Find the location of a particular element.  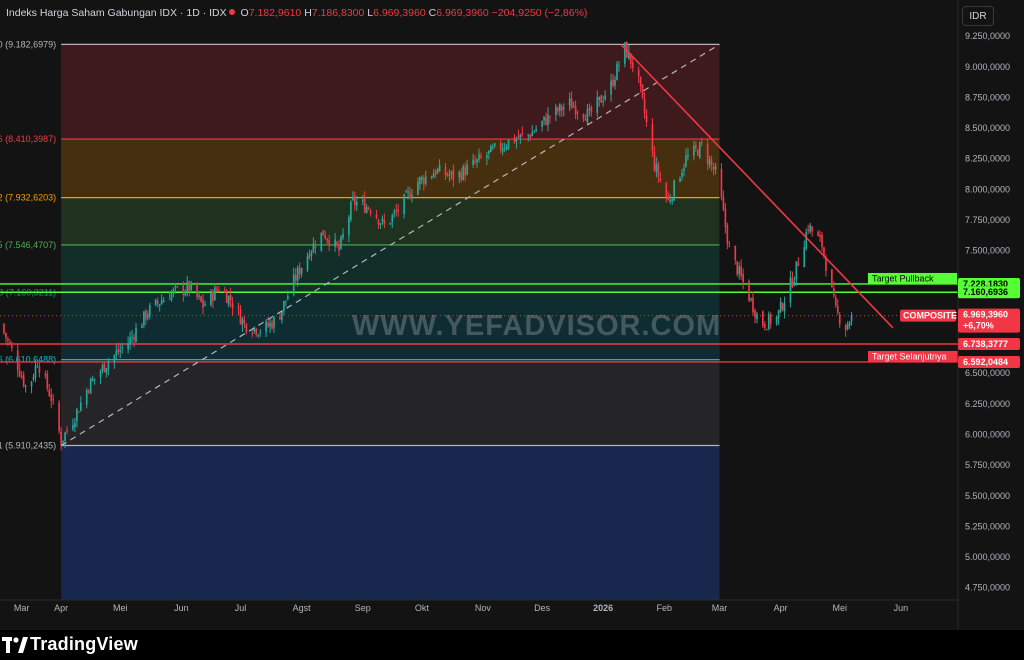

close-value: 6.969,3960 is located at coordinates (462, 13).